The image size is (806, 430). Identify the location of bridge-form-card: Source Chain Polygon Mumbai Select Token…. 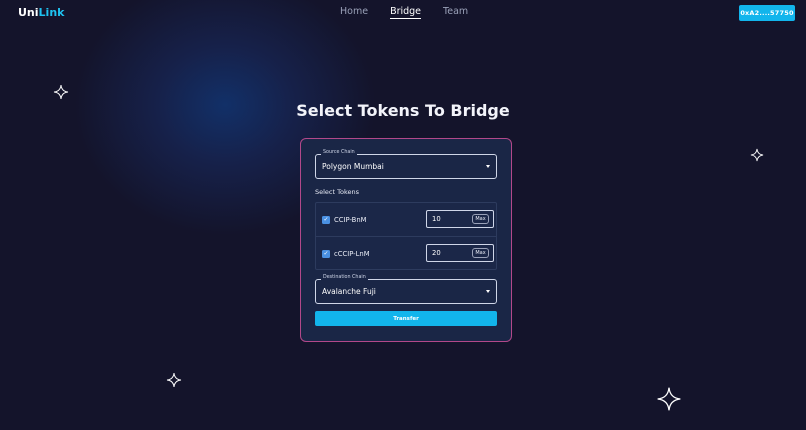
(406, 240).